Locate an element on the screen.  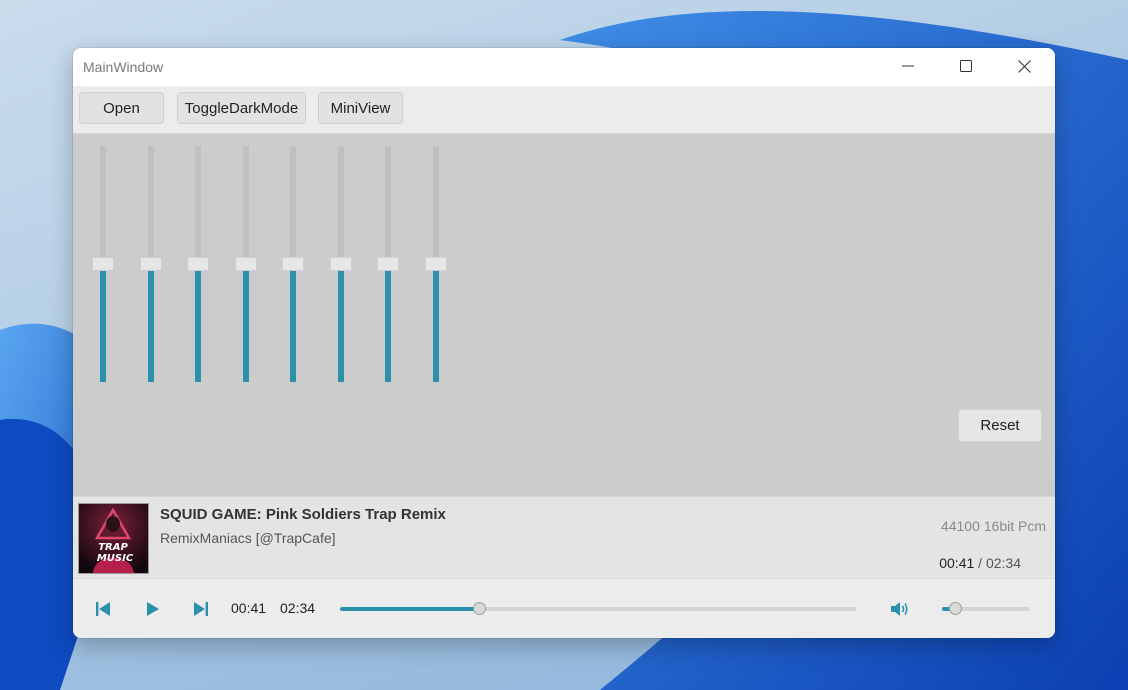
close-button is located at coordinates (1024, 66).